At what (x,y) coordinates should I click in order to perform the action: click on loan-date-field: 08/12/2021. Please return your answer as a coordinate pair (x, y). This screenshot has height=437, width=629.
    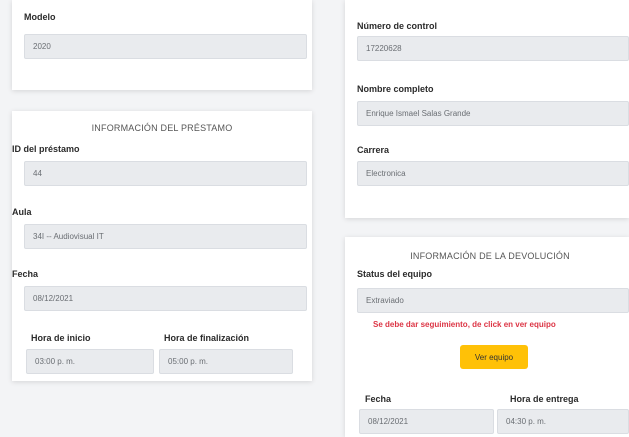
    Looking at the image, I should click on (165, 298).